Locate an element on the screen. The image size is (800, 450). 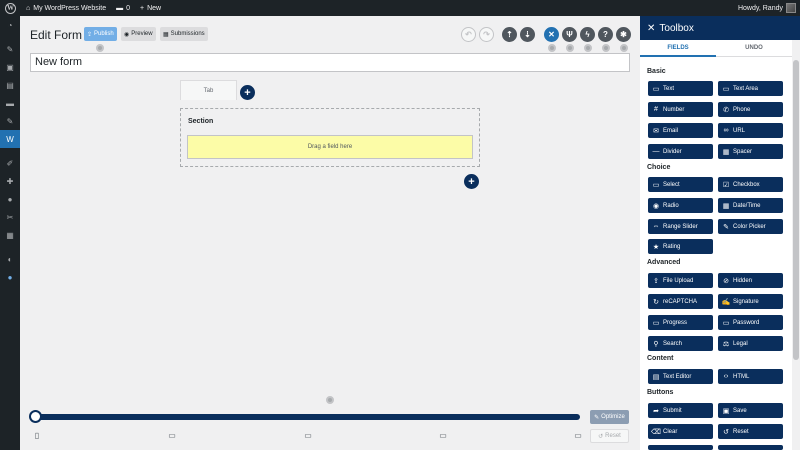
optimize-label: Optimize is located at coordinates (613, 417).